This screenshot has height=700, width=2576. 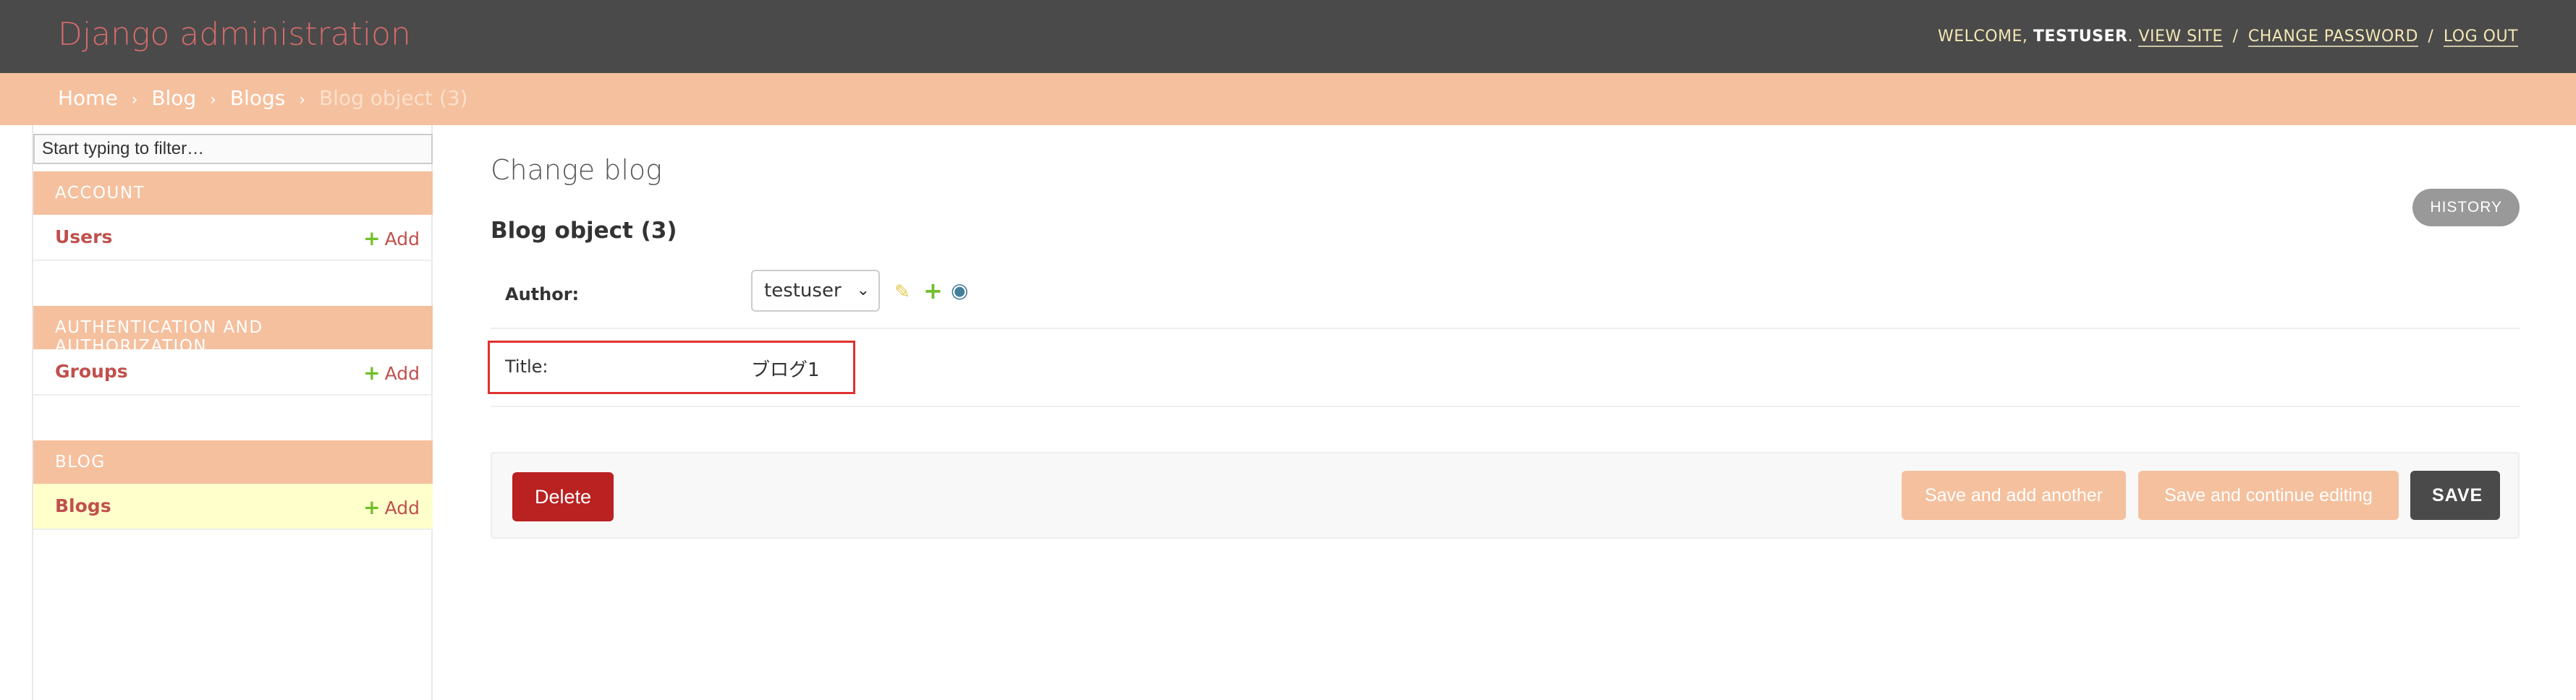 What do you see at coordinates (2332, 37) in the screenshot?
I see `change-password-link: CHANGE PASSWORD` at bounding box center [2332, 37].